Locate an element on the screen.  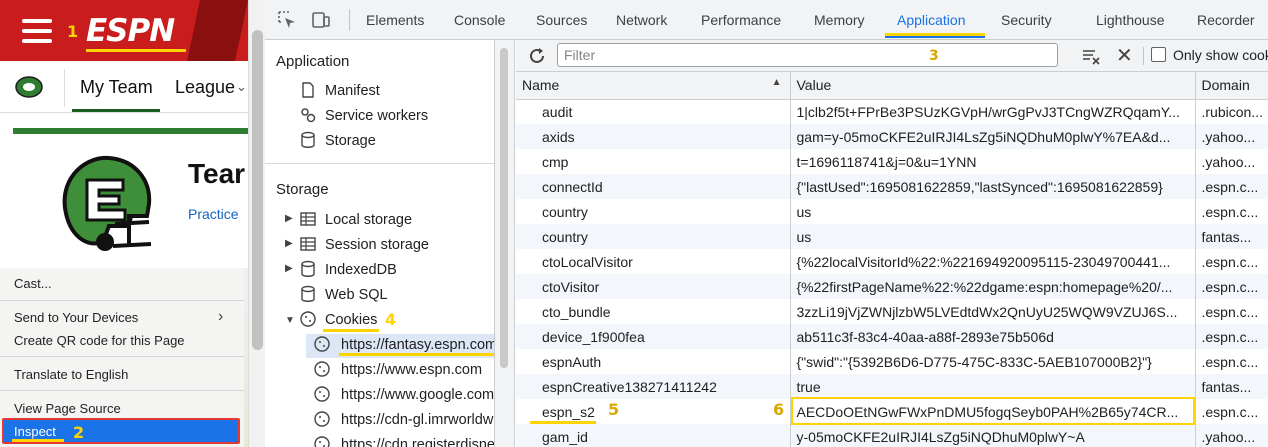
sidebar-item-indexeddb: IndexedDB is located at coordinates (361, 270).